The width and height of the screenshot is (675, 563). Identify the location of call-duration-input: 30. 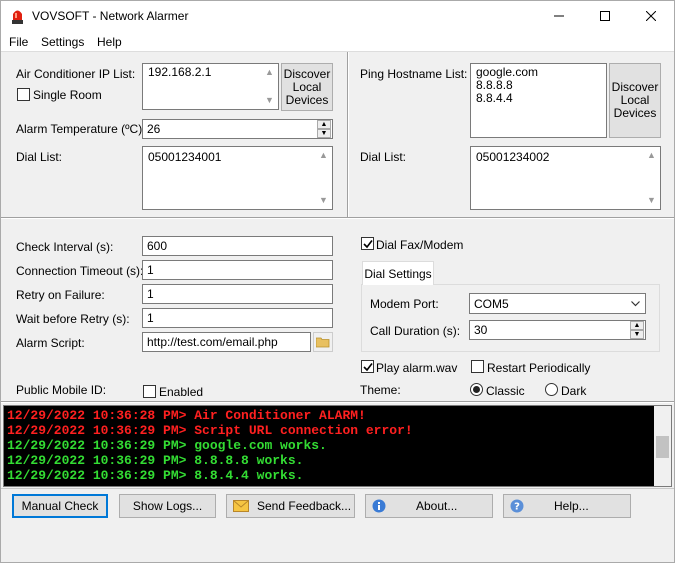
(557, 330).